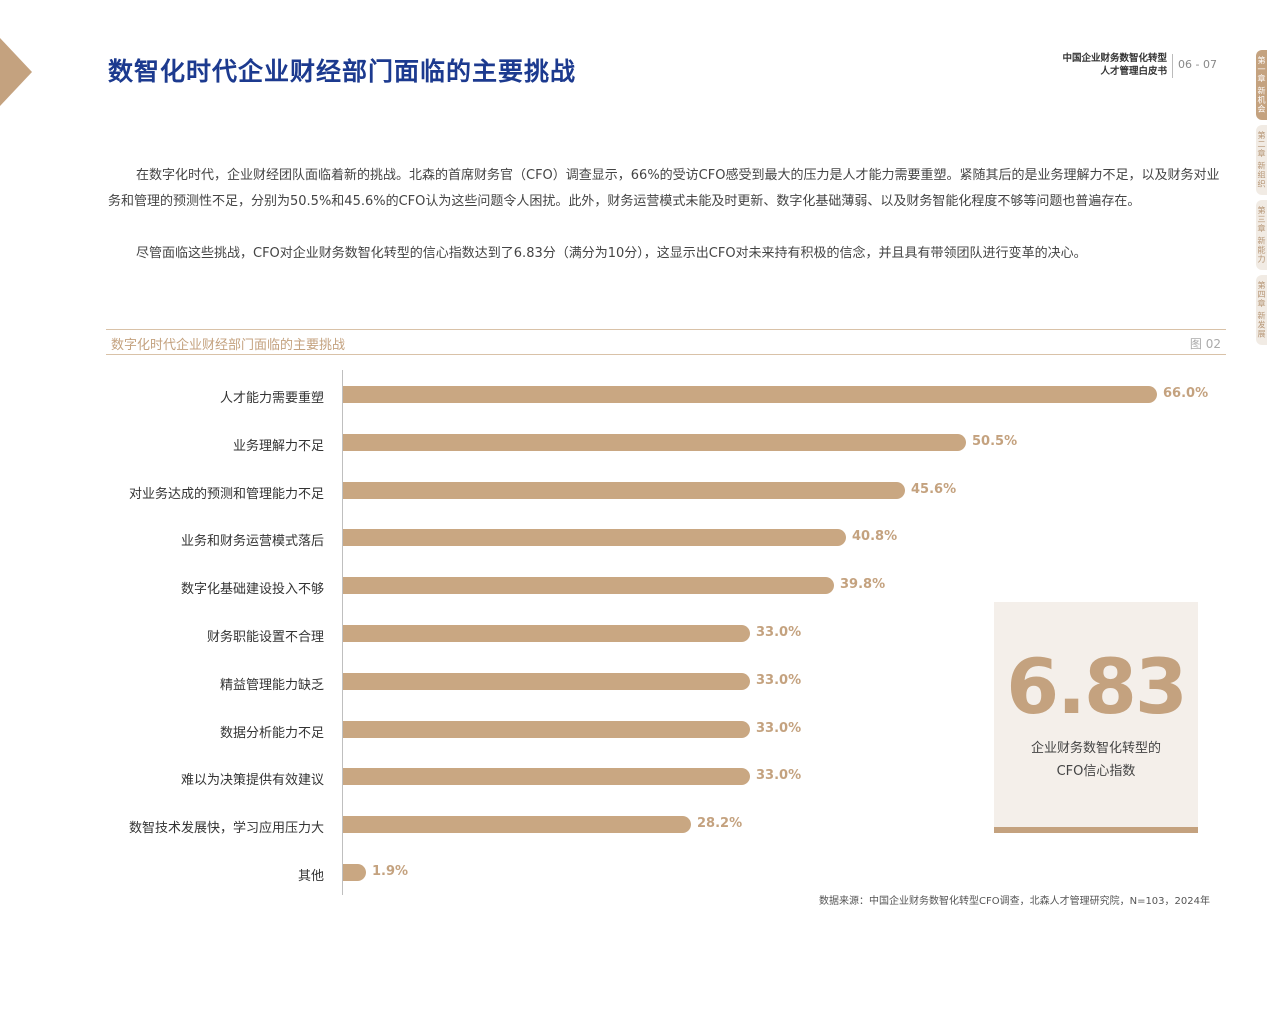  What do you see at coordinates (278, 446) in the screenshot?
I see `bar-category-label: 业务理解力不足` at bounding box center [278, 446].